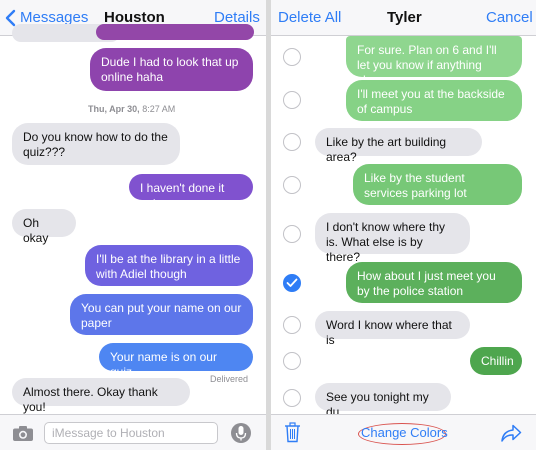  I want to click on conversation-title: Tyler, so click(404, 17).